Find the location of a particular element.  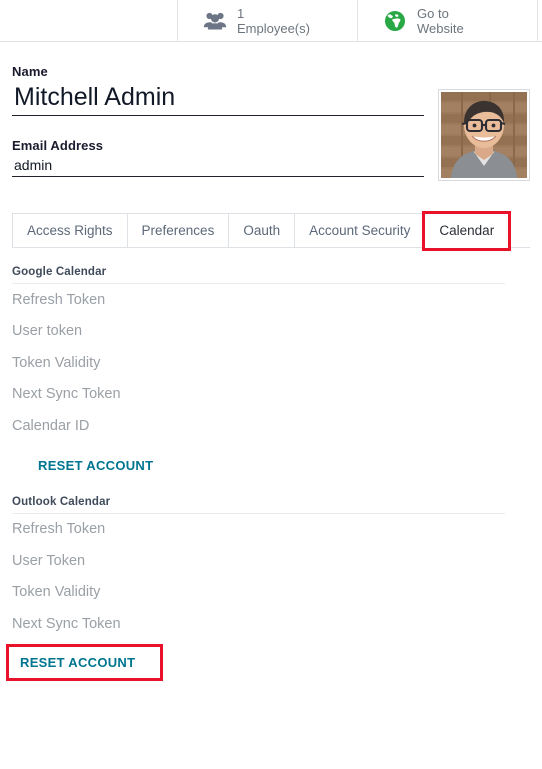

avatar is located at coordinates (484, 135).